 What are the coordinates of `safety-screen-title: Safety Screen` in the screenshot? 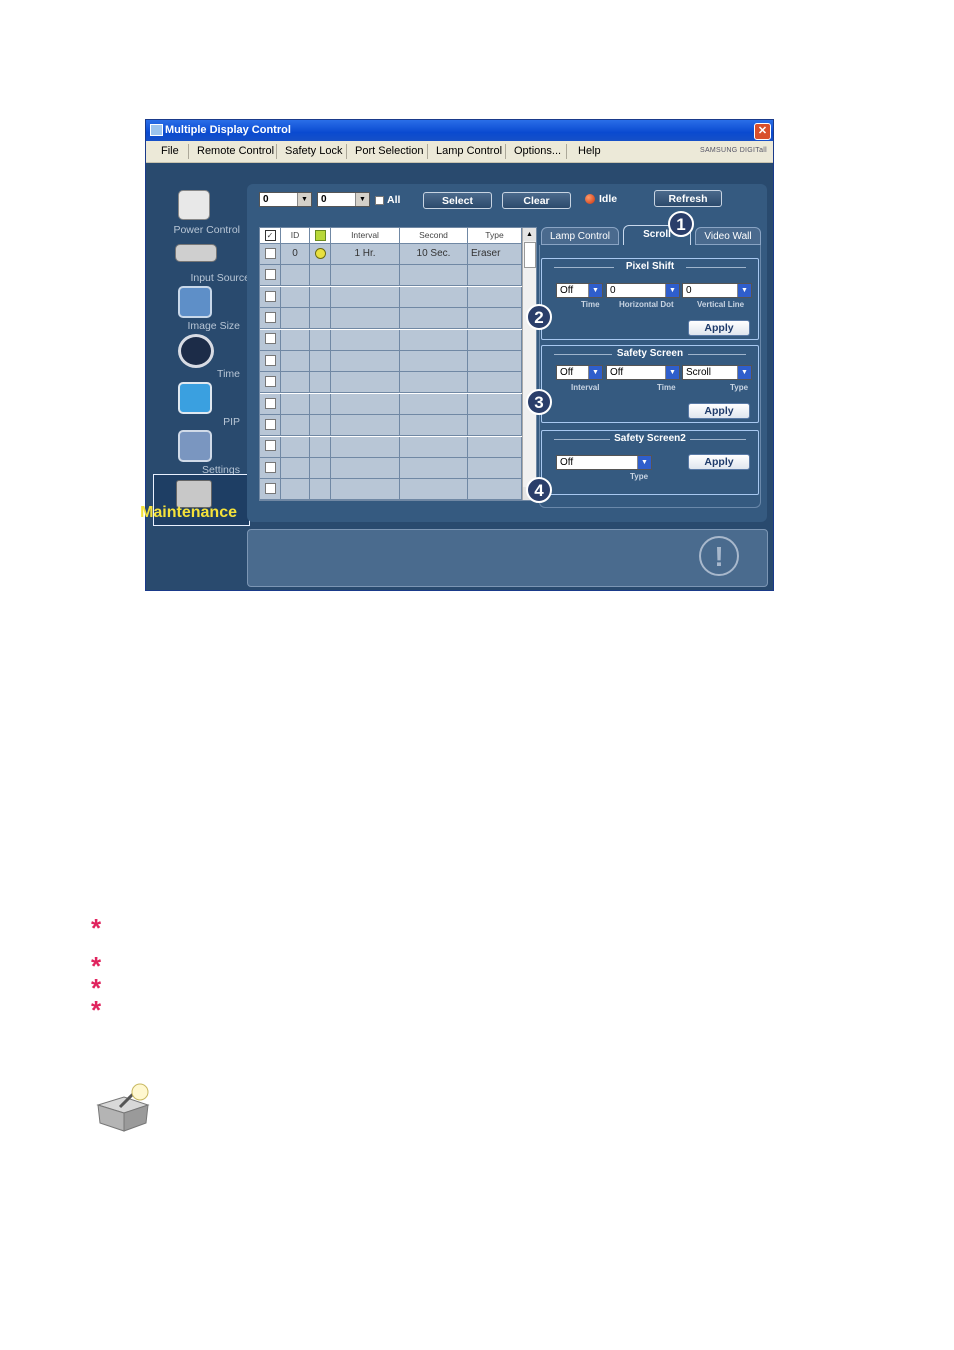 It's located at (650, 353).